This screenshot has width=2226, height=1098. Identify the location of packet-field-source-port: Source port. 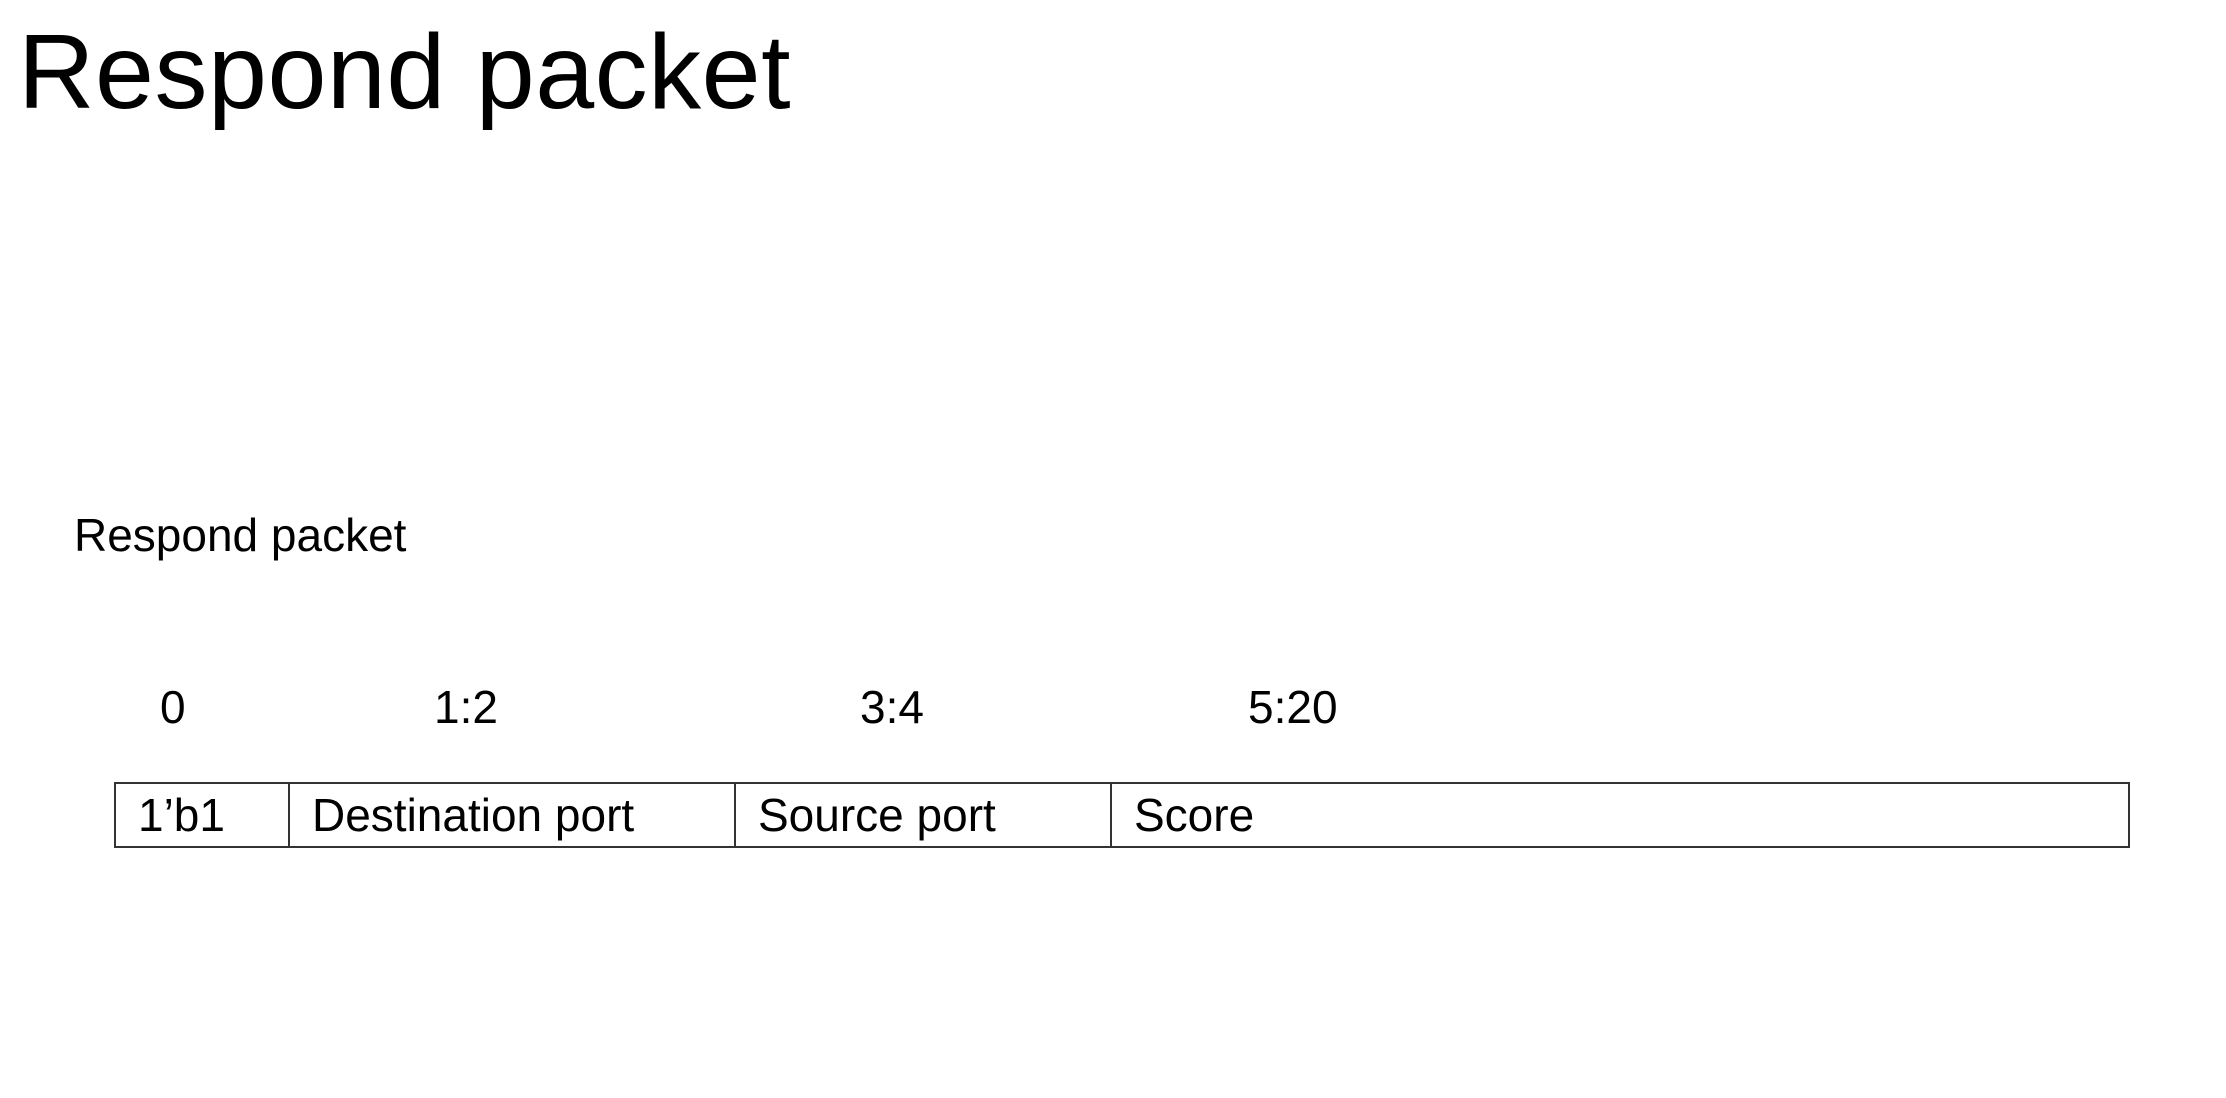
(924, 815).